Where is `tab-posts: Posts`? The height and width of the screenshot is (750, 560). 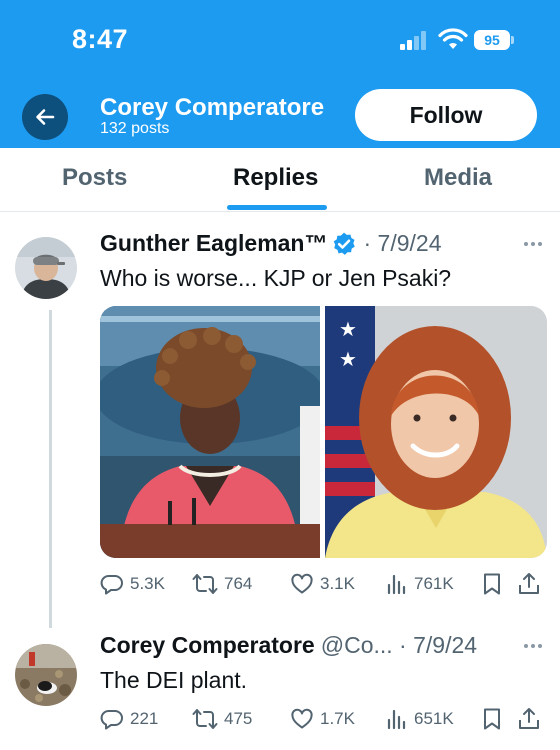 tab-posts: Posts is located at coordinates (94, 178).